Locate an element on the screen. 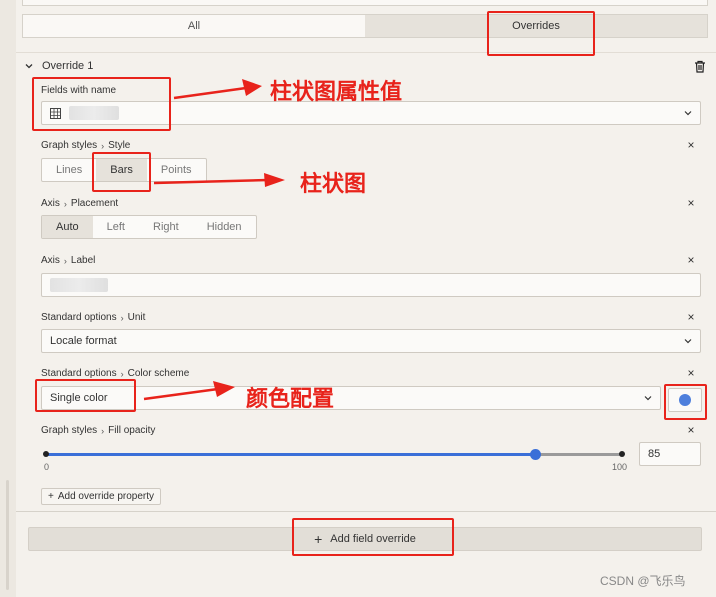 The width and height of the screenshot is (716, 597). field-name-value is located at coordinates (94, 113).